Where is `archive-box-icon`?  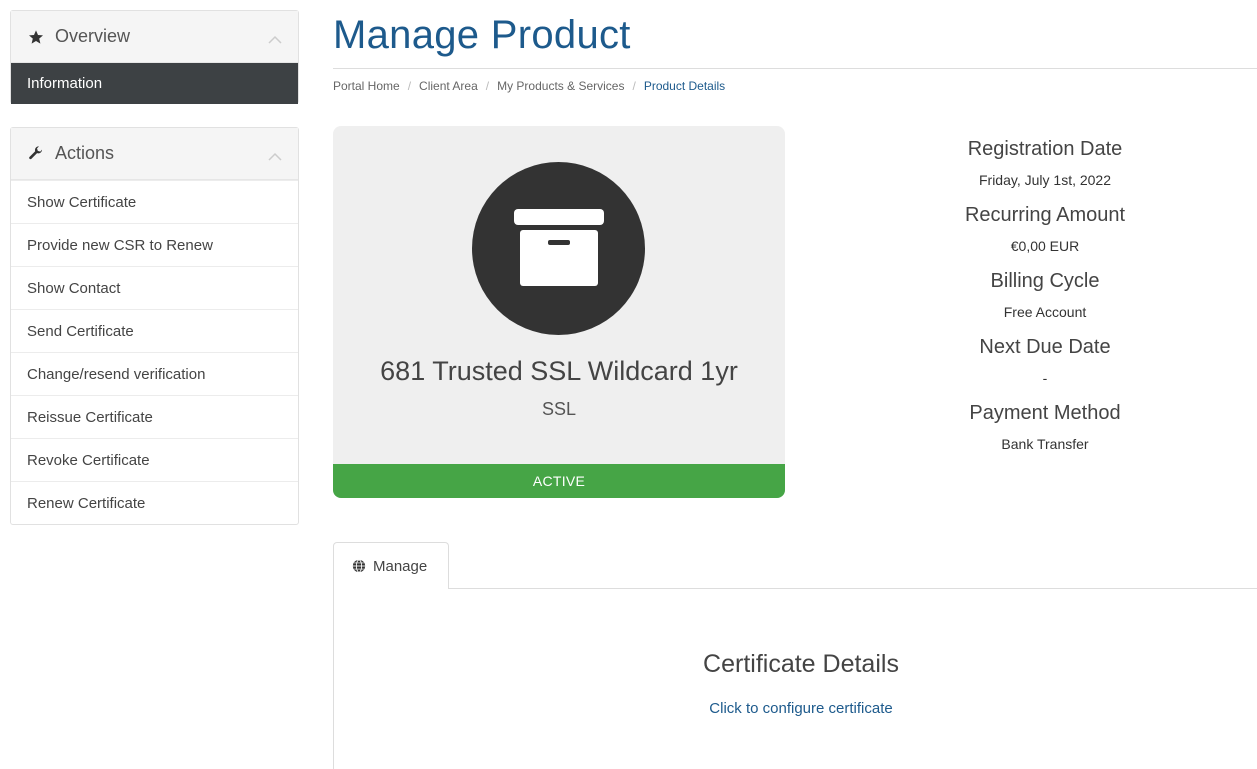
archive-box-icon is located at coordinates (558, 248).